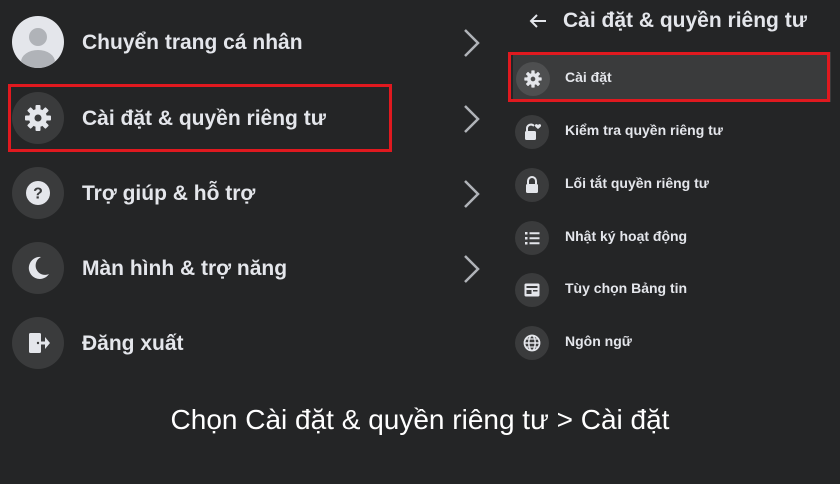 The image size is (840, 484). What do you see at coordinates (38, 343) in the screenshot?
I see `logout-icon` at bounding box center [38, 343].